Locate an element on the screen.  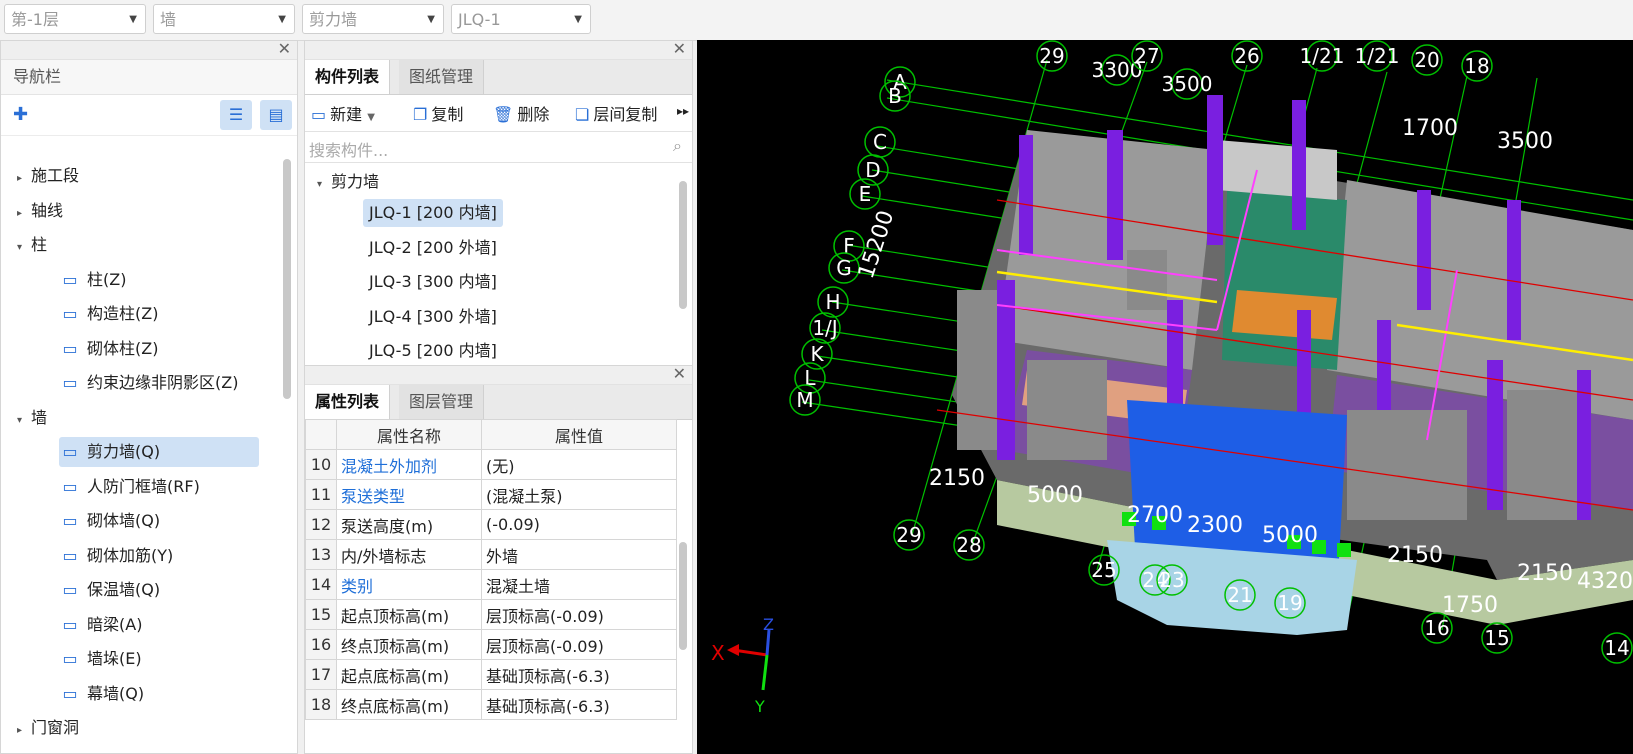
axis-z-label: Z is located at coordinates (768, 624).